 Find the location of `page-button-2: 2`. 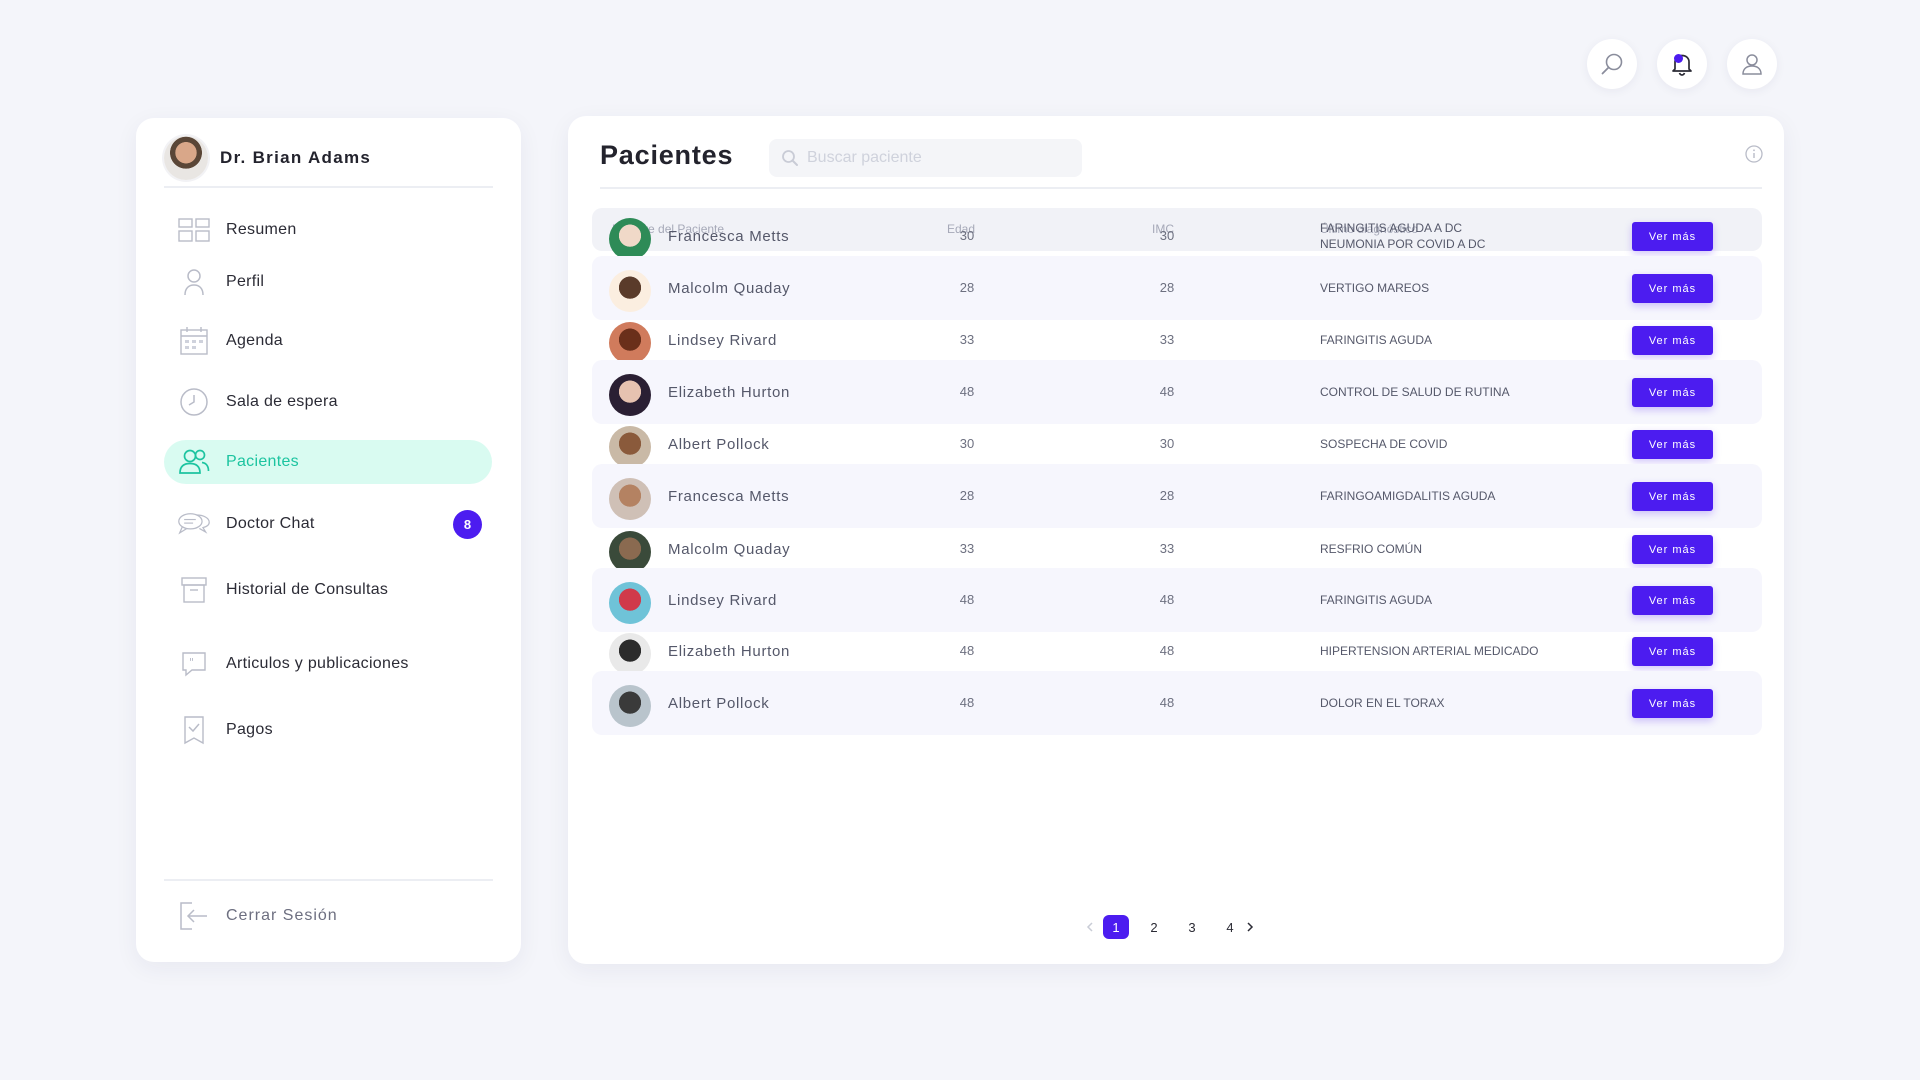

page-button-2: 2 is located at coordinates (1154, 927).